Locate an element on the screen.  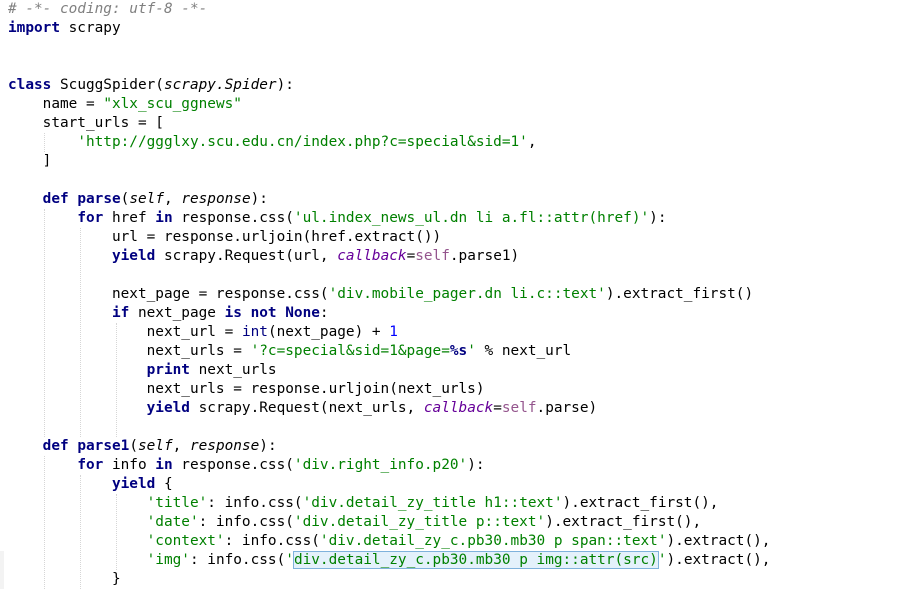
code-token: int is located at coordinates (254, 332).